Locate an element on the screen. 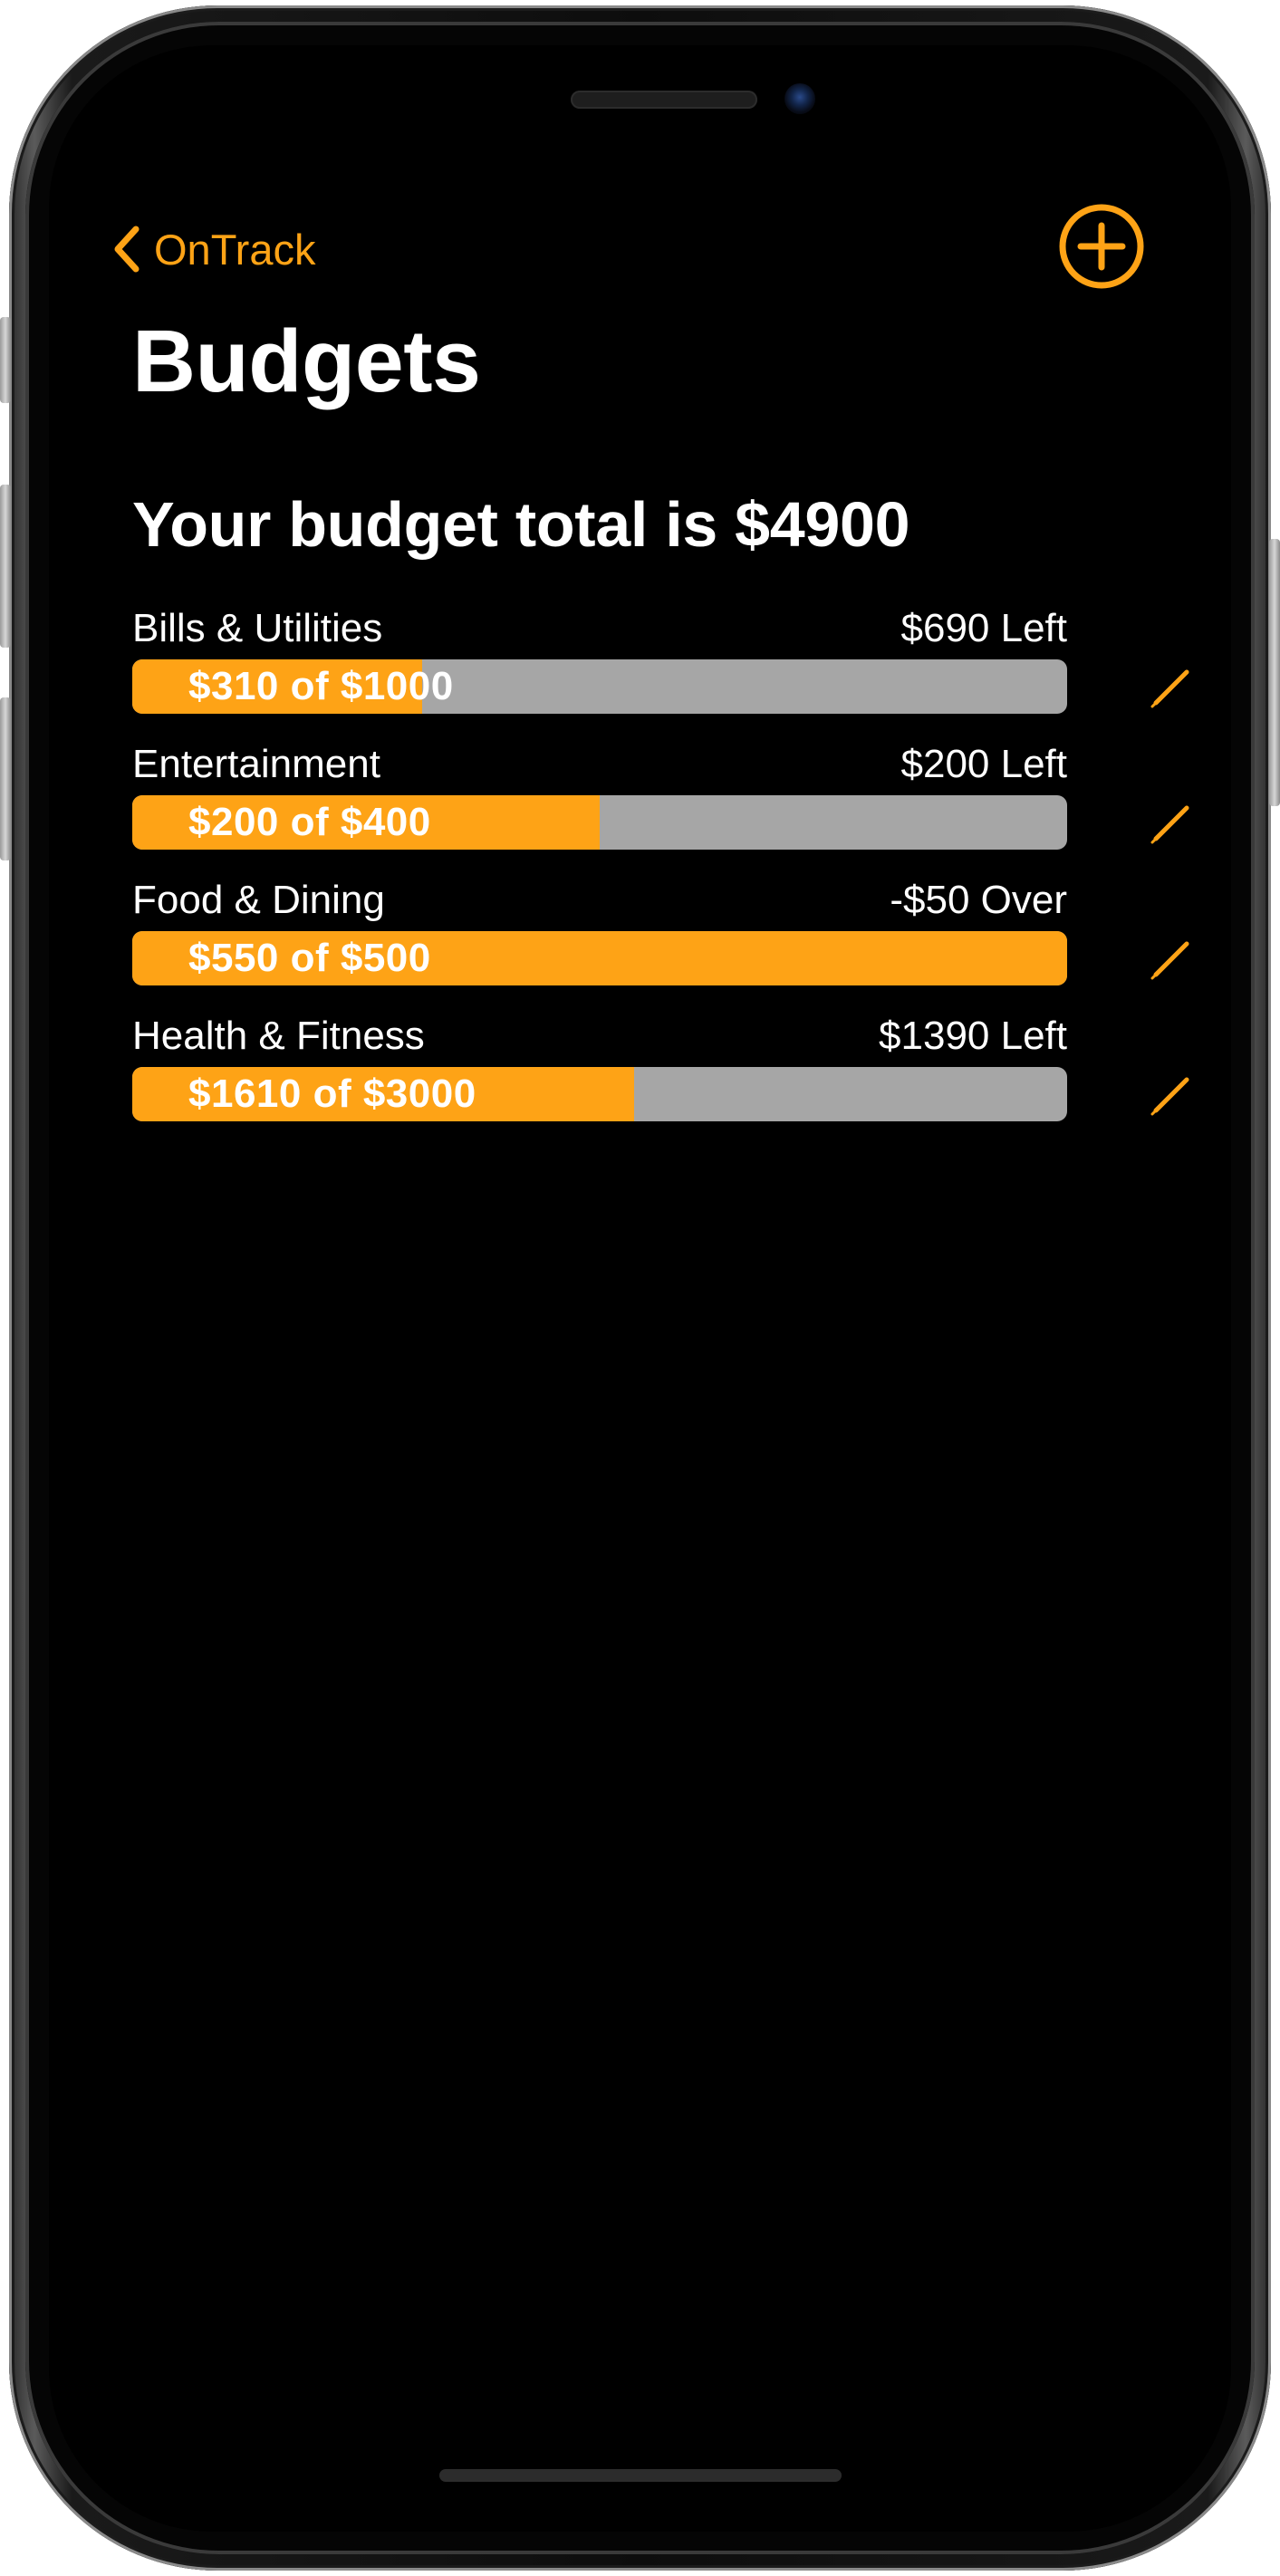 The height and width of the screenshot is (2576, 1280). budget-progress-text: $550 of $500 is located at coordinates (309, 958).